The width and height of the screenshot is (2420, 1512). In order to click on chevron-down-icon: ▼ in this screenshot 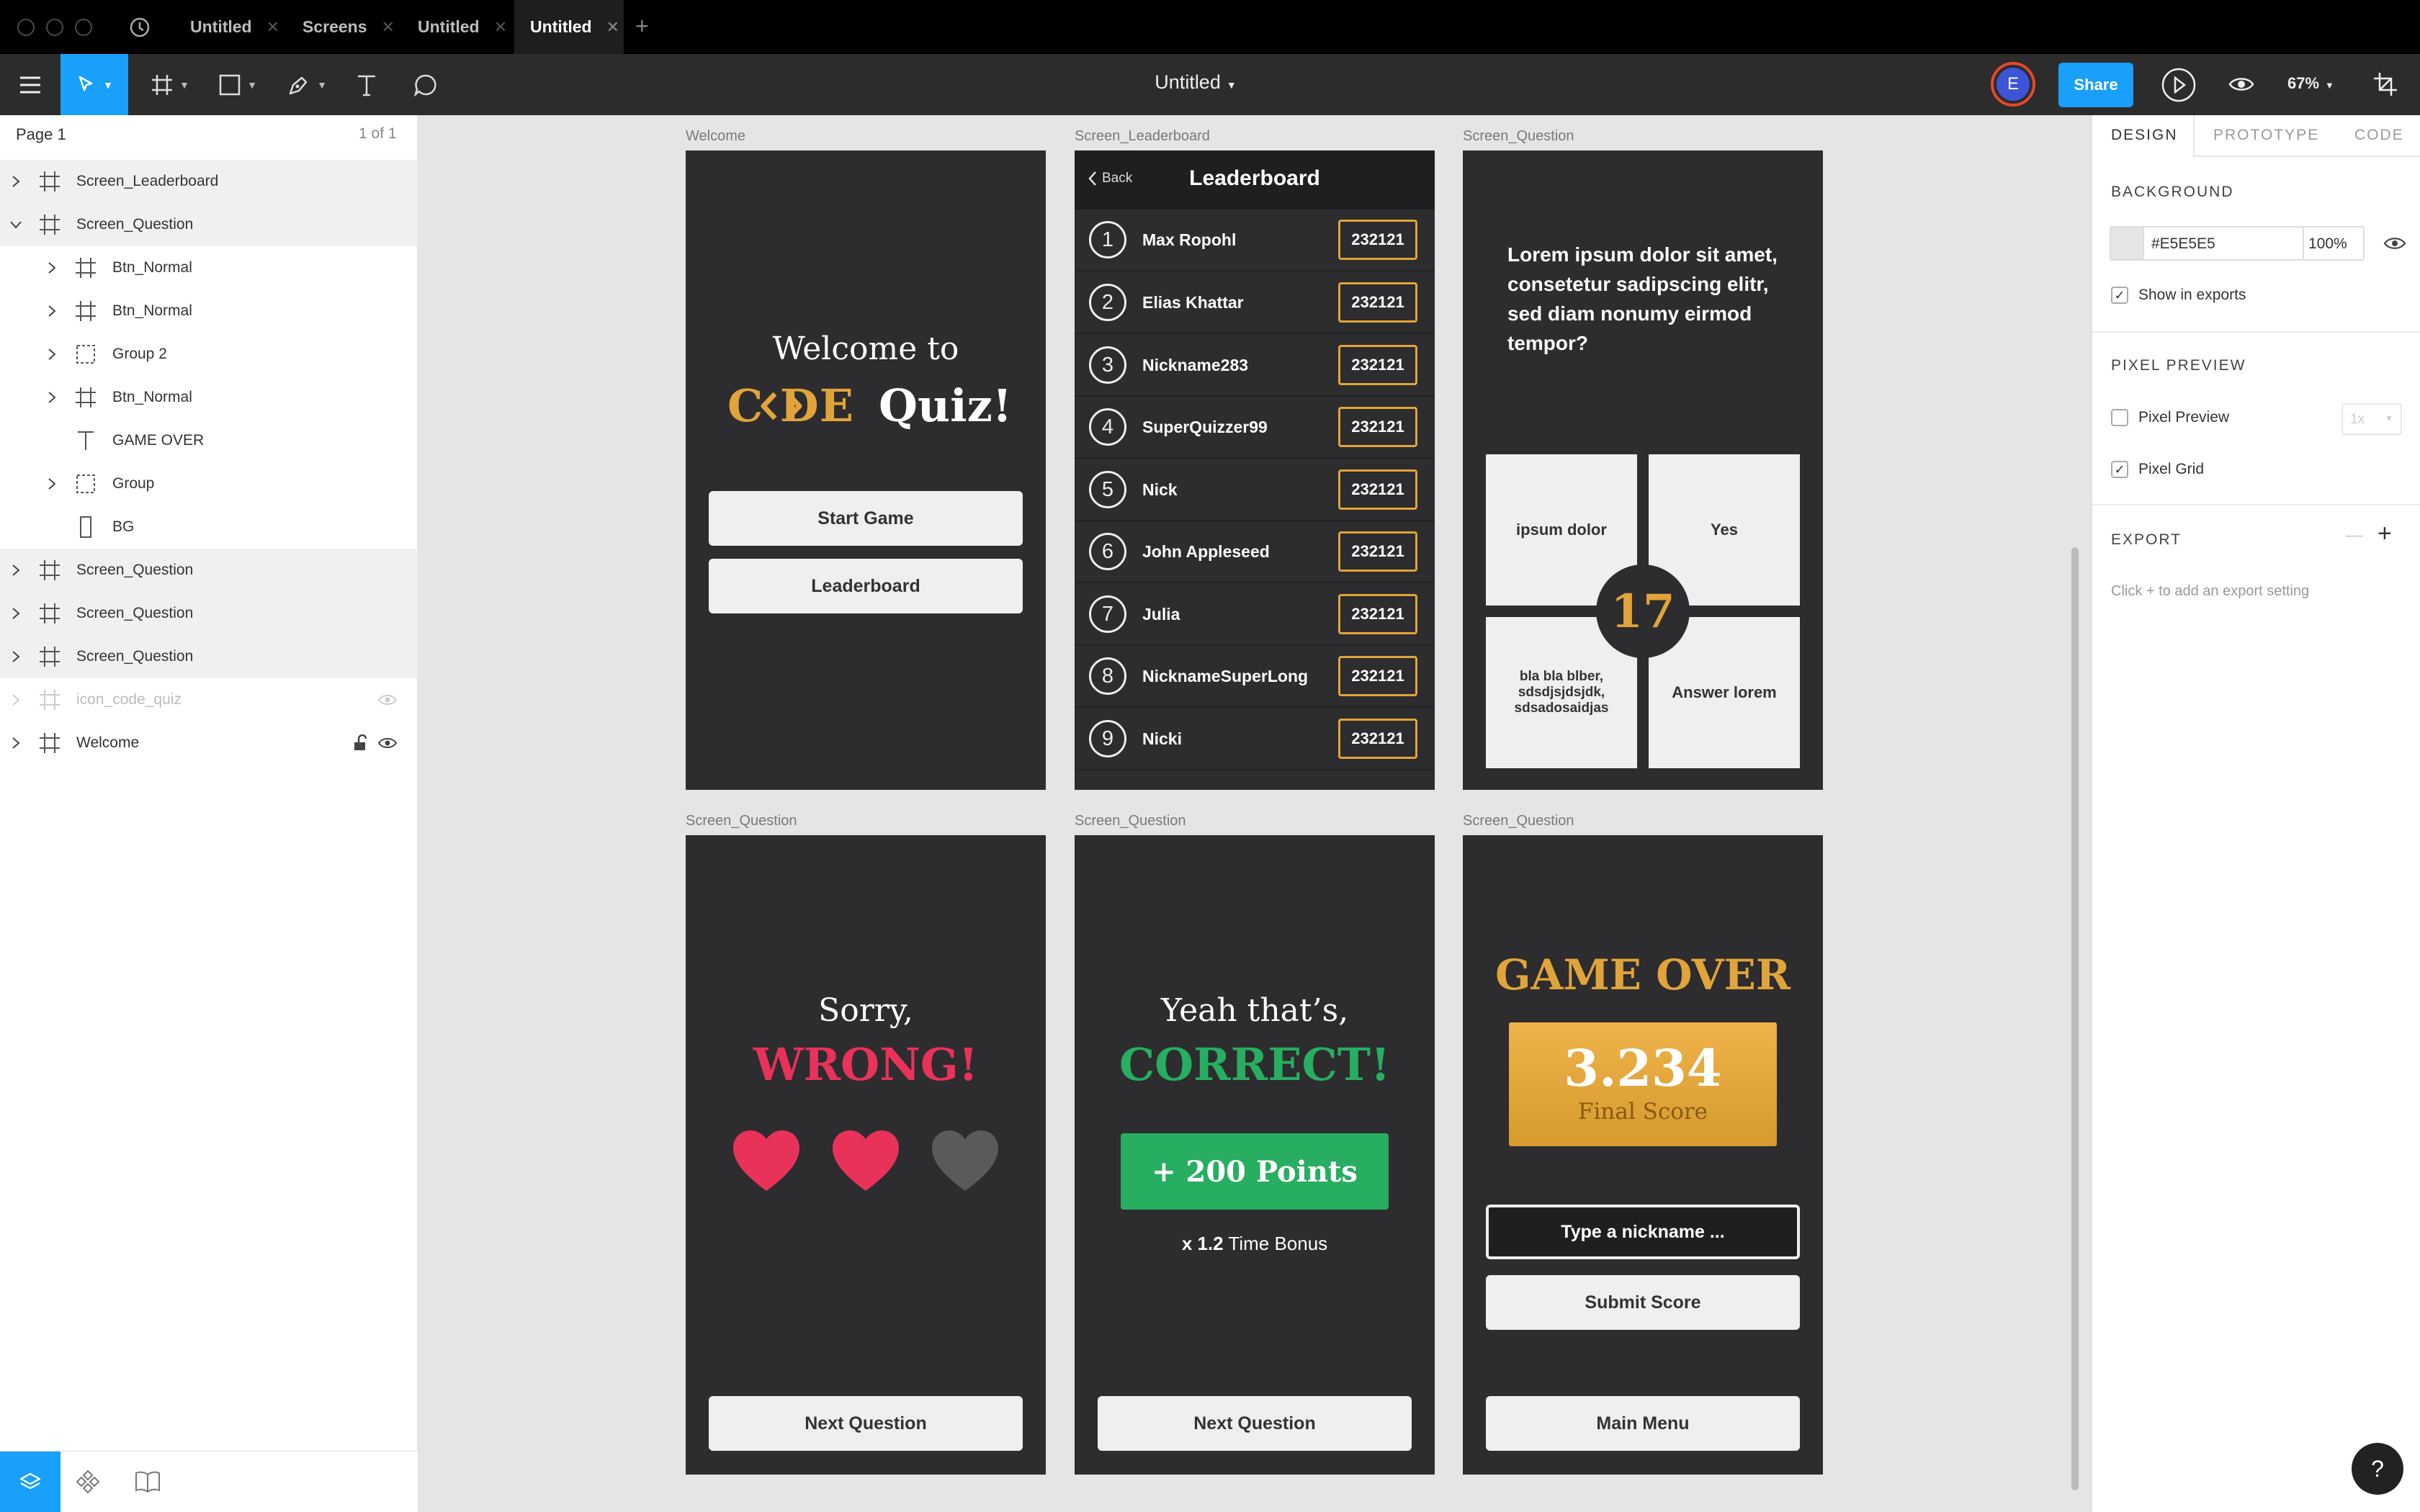, I will do `click(322, 84)`.